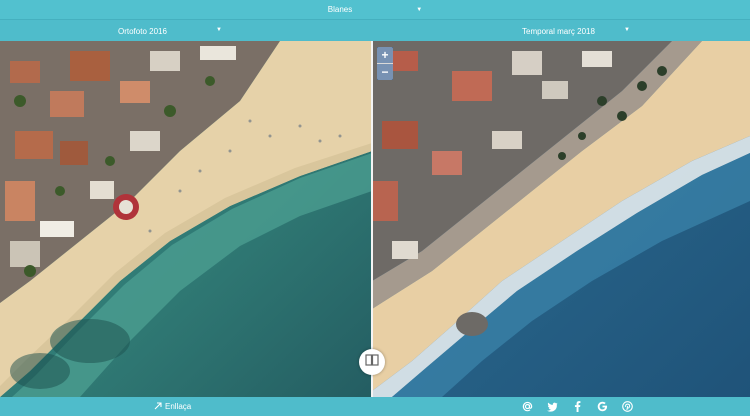 The image size is (750, 416). What do you see at coordinates (602, 407) in the screenshot?
I see `google-icon` at bounding box center [602, 407].